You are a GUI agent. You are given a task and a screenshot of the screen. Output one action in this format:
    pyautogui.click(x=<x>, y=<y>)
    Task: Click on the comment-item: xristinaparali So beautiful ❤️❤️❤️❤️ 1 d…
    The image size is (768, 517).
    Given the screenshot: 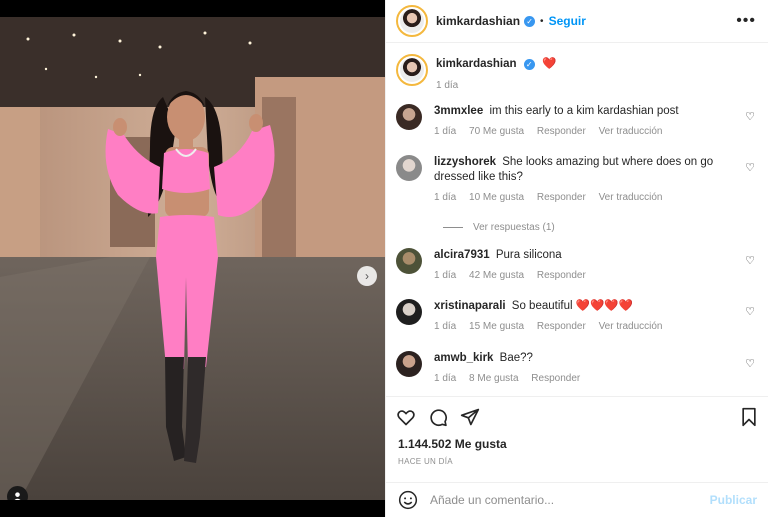 What is the action you would take?
    pyautogui.click(x=578, y=315)
    